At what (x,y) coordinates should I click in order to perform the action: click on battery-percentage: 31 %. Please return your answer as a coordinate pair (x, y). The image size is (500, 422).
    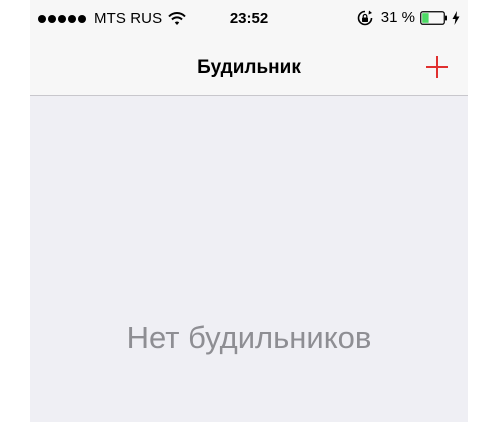
    Looking at the image, I should click on (397, 17).